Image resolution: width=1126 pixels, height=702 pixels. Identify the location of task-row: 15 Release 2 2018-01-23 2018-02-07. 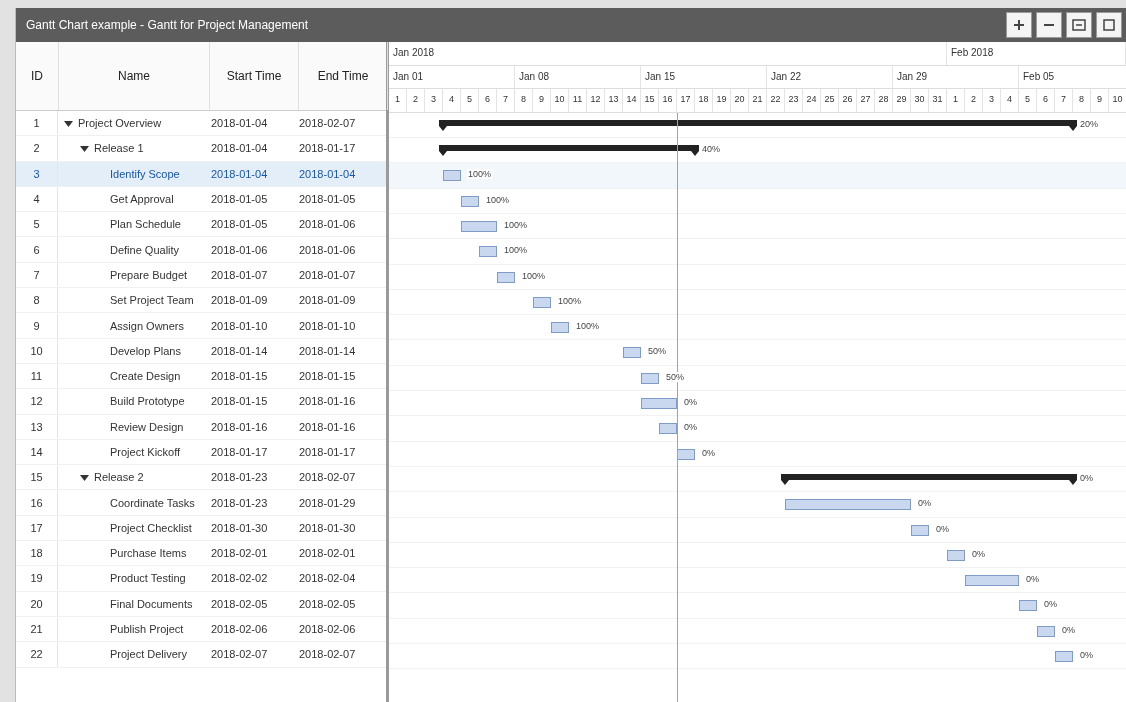
(201, 478).